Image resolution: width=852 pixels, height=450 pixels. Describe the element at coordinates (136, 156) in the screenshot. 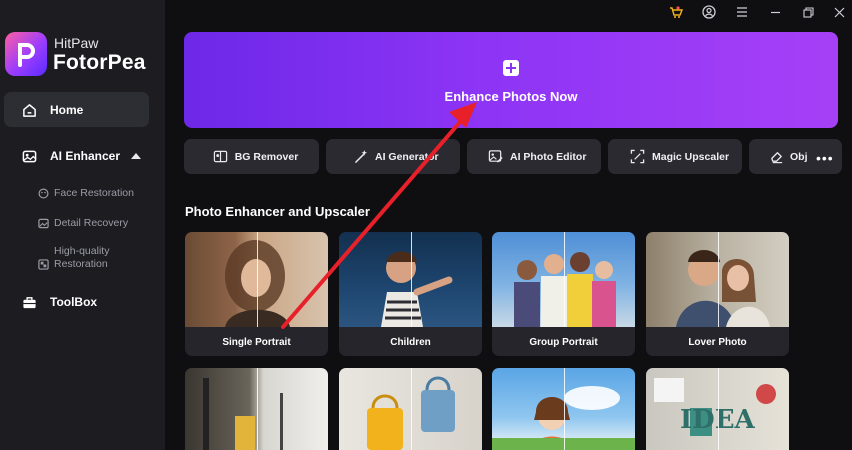

I see `chevron-up-icon` at that location.